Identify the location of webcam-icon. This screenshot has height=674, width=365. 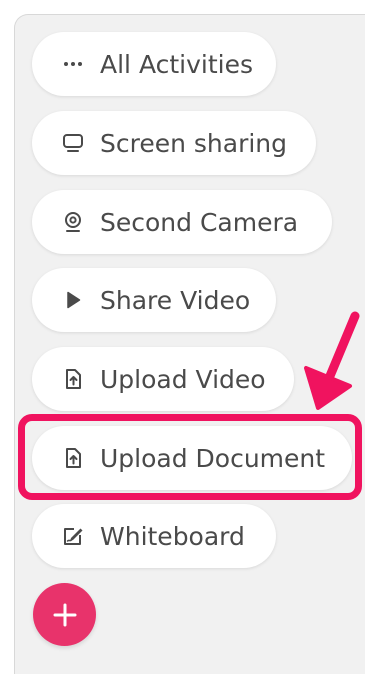
(73, 222).